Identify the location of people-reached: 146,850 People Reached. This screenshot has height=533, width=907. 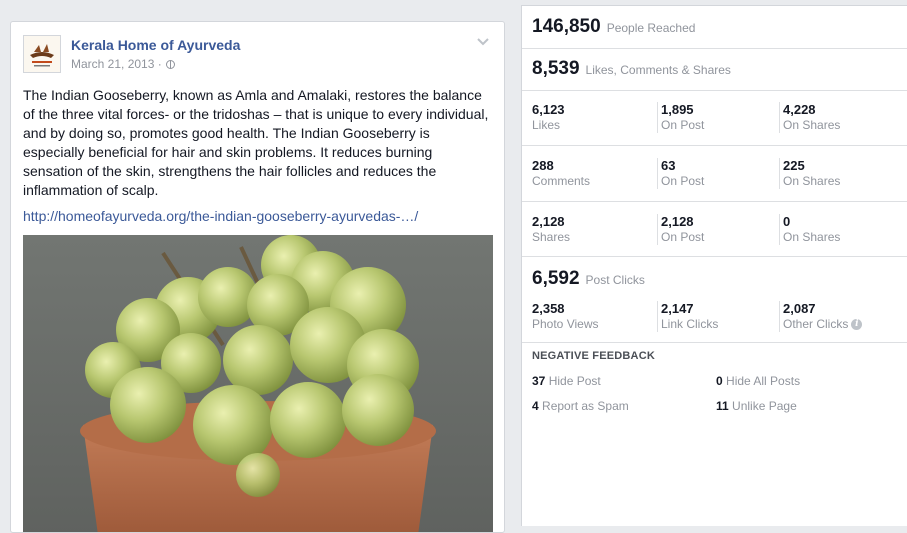
(613, 27).